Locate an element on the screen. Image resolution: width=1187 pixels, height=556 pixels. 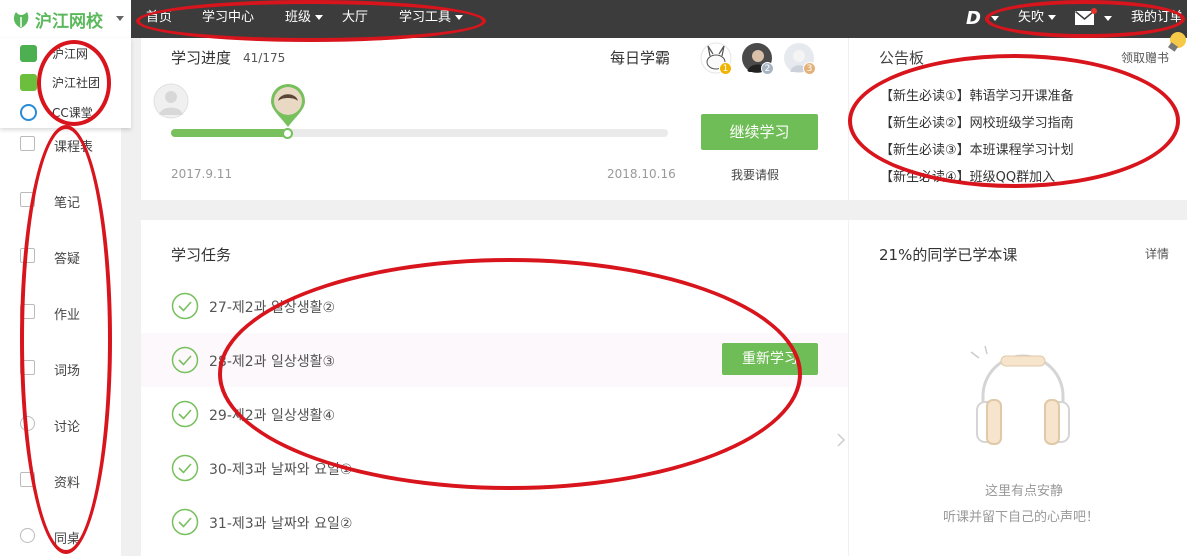
sidebar-item-notes: 笔记 is located at coordinates (60, 201).